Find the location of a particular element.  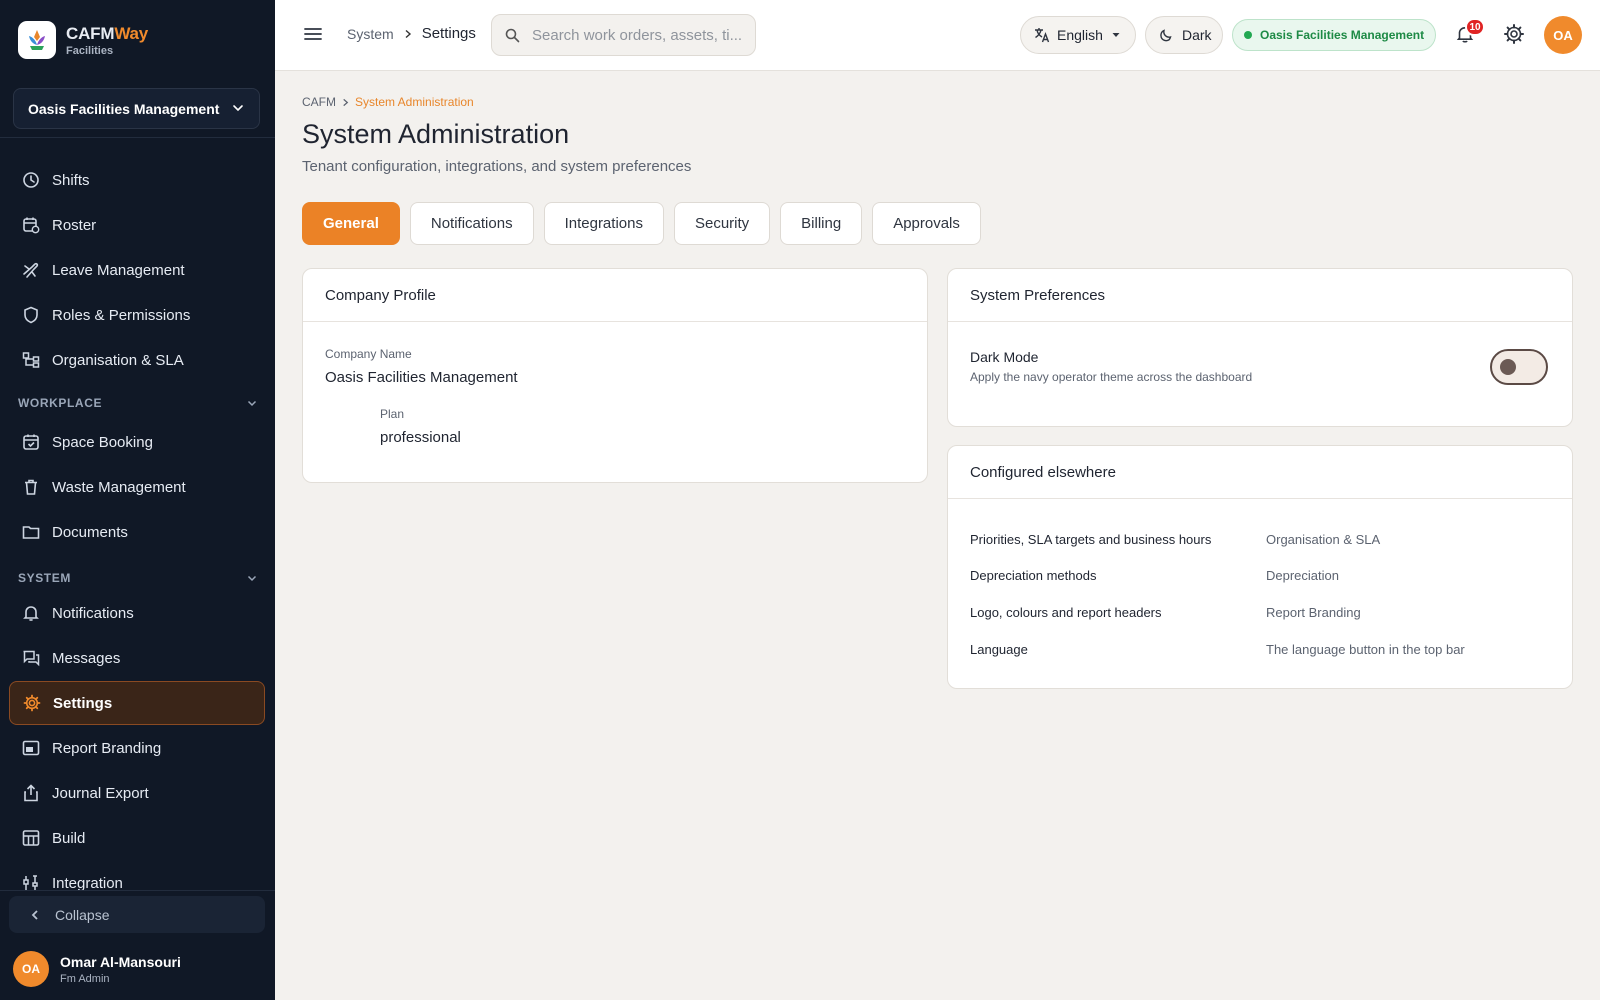

user-profile: OA Omar Al-Mansouri Fm Admin is located at coordinates (97, 969).